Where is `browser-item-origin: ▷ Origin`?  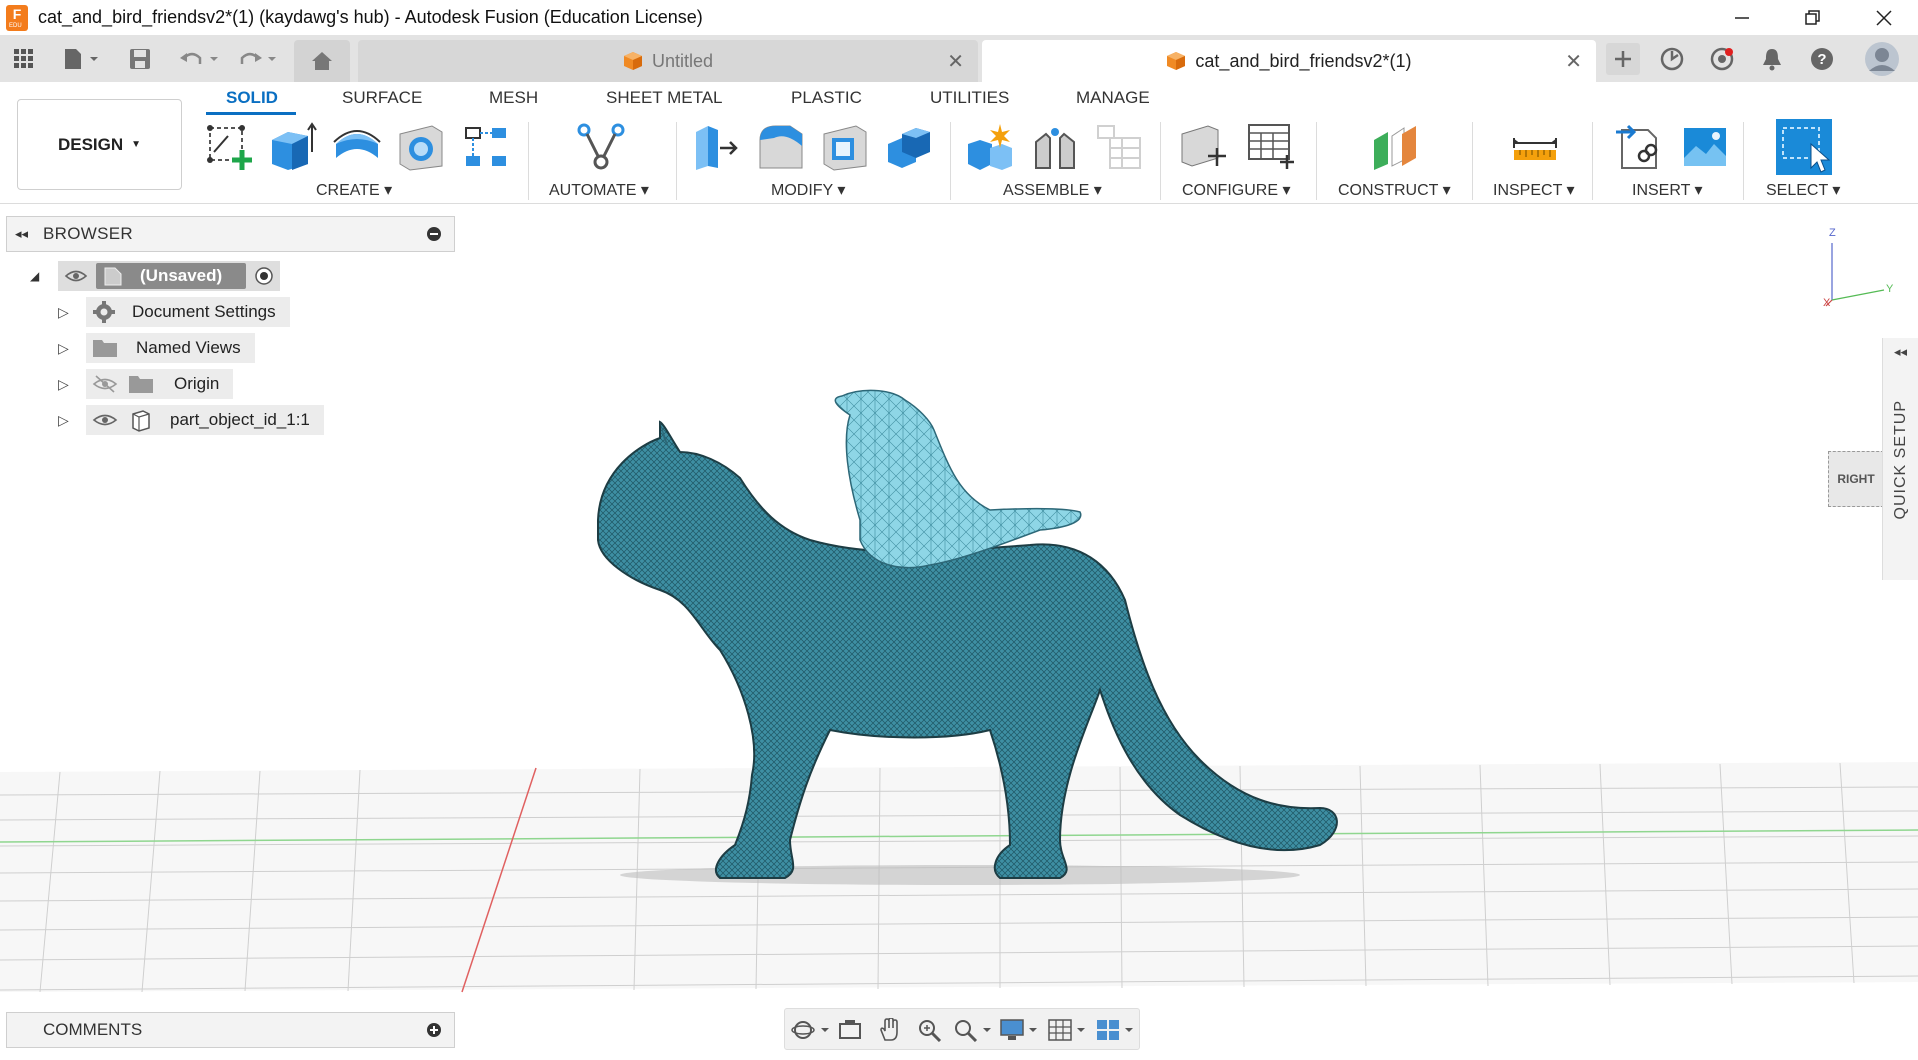
browser-item-origin: ▷ Origin is located at coordinates (146, 384).